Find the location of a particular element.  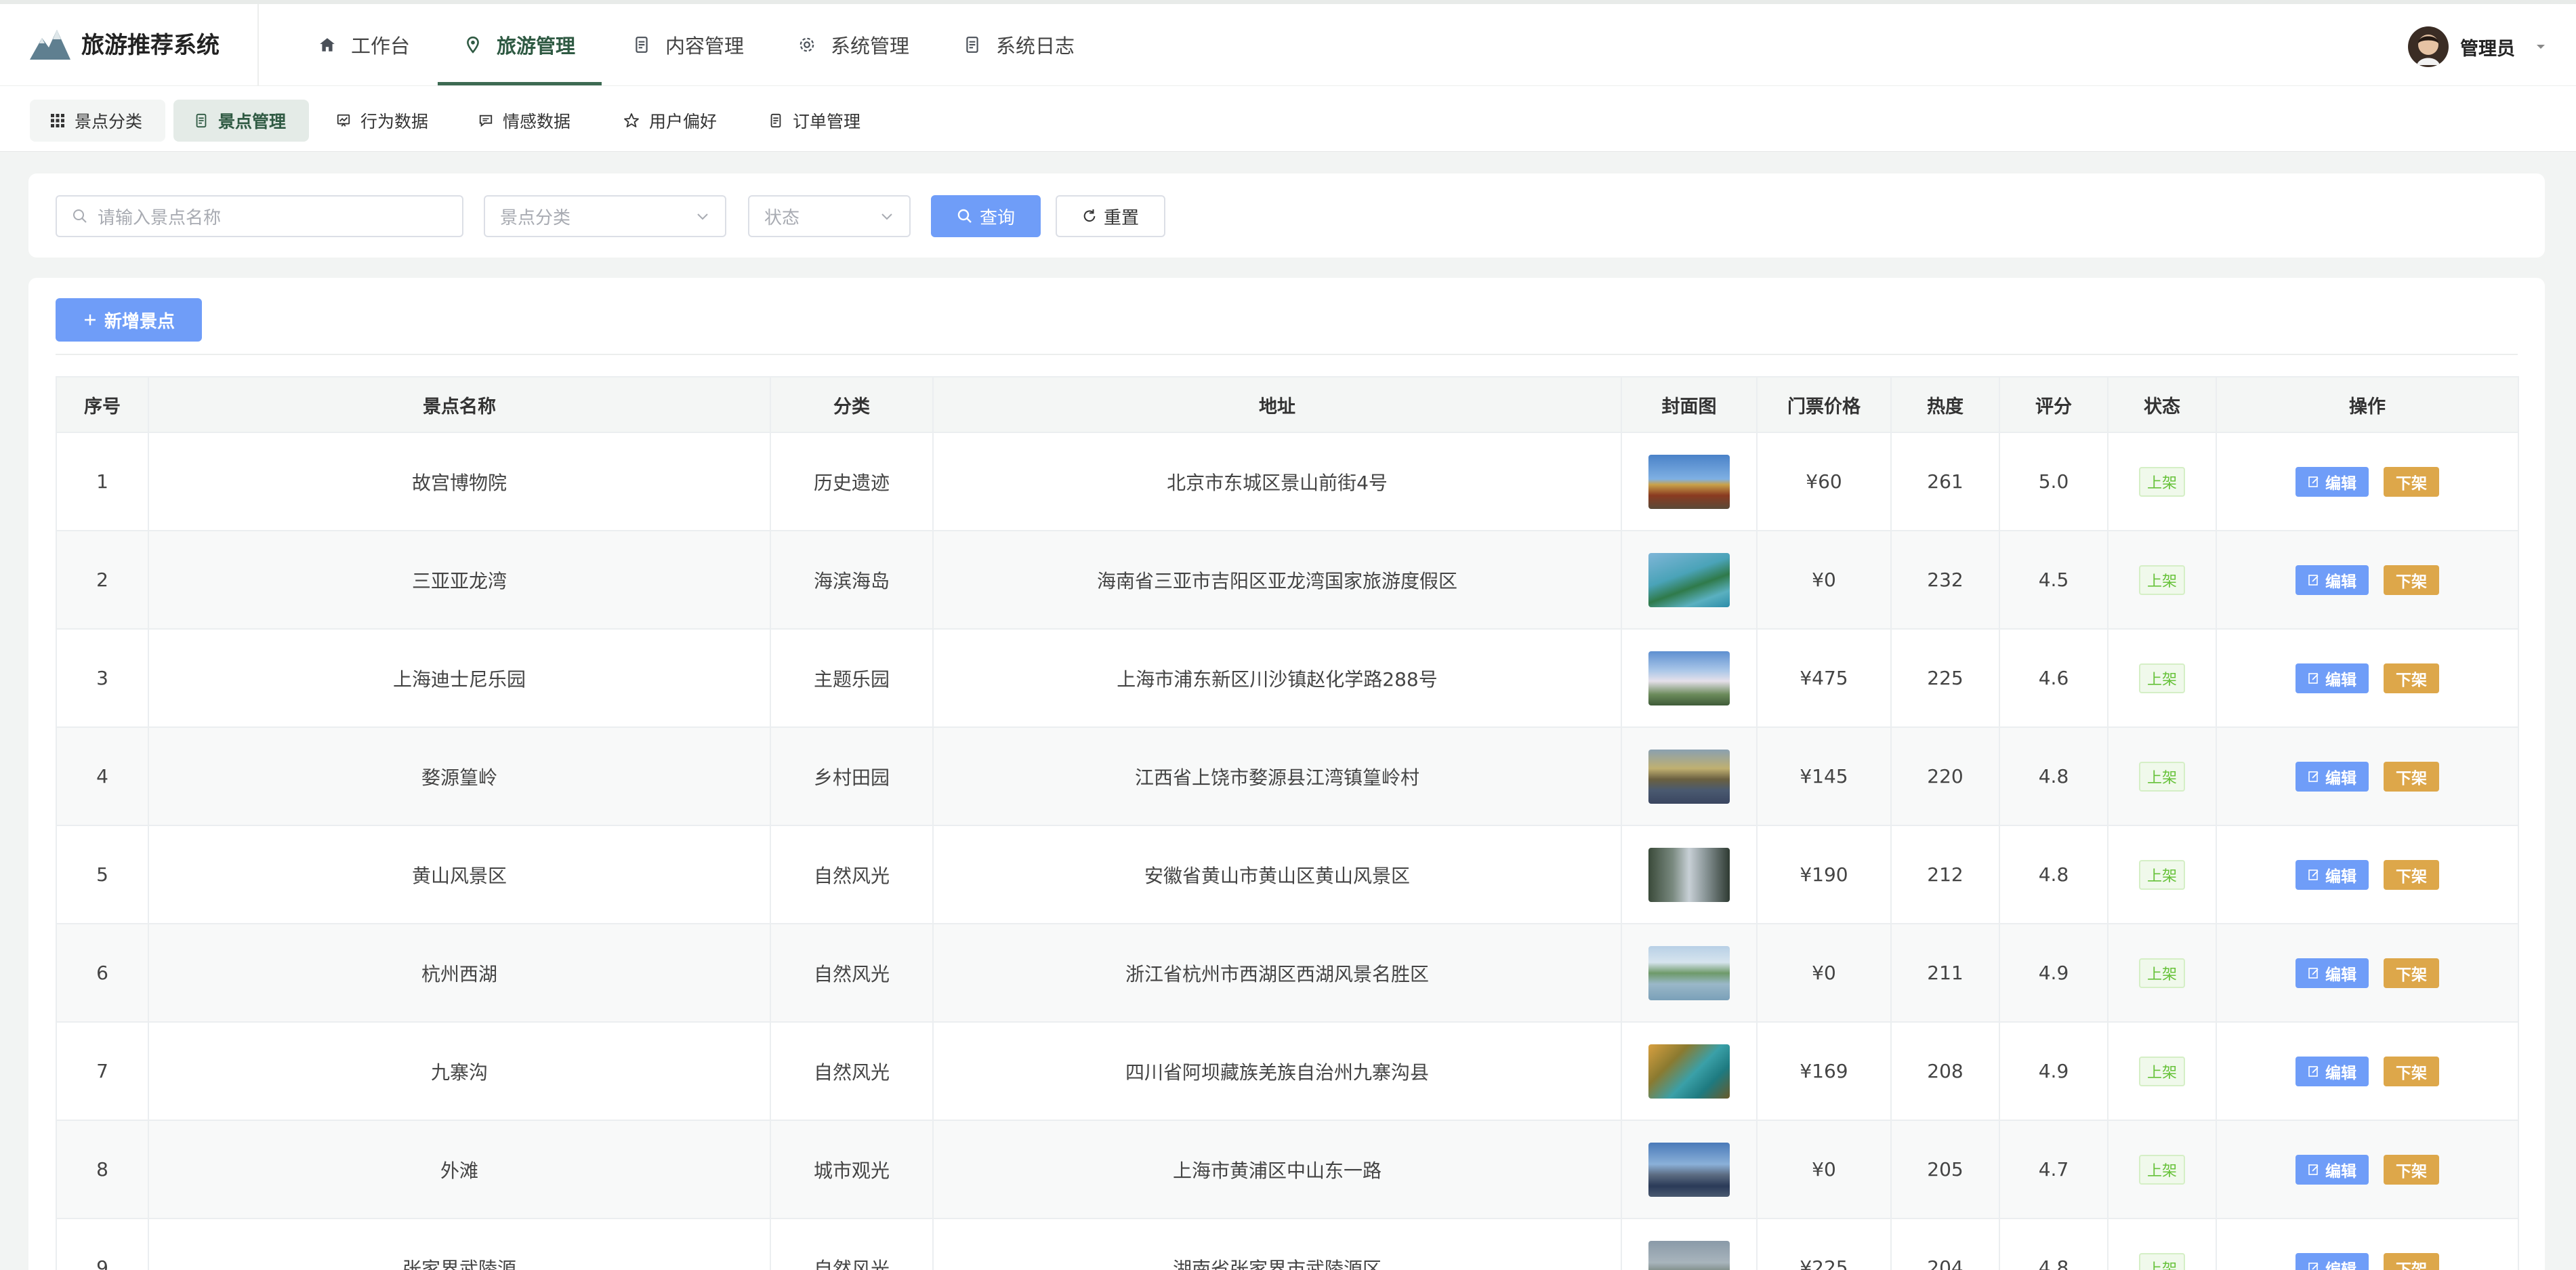

subtab-label: 订单管理 is located at coordinates (827, 121).